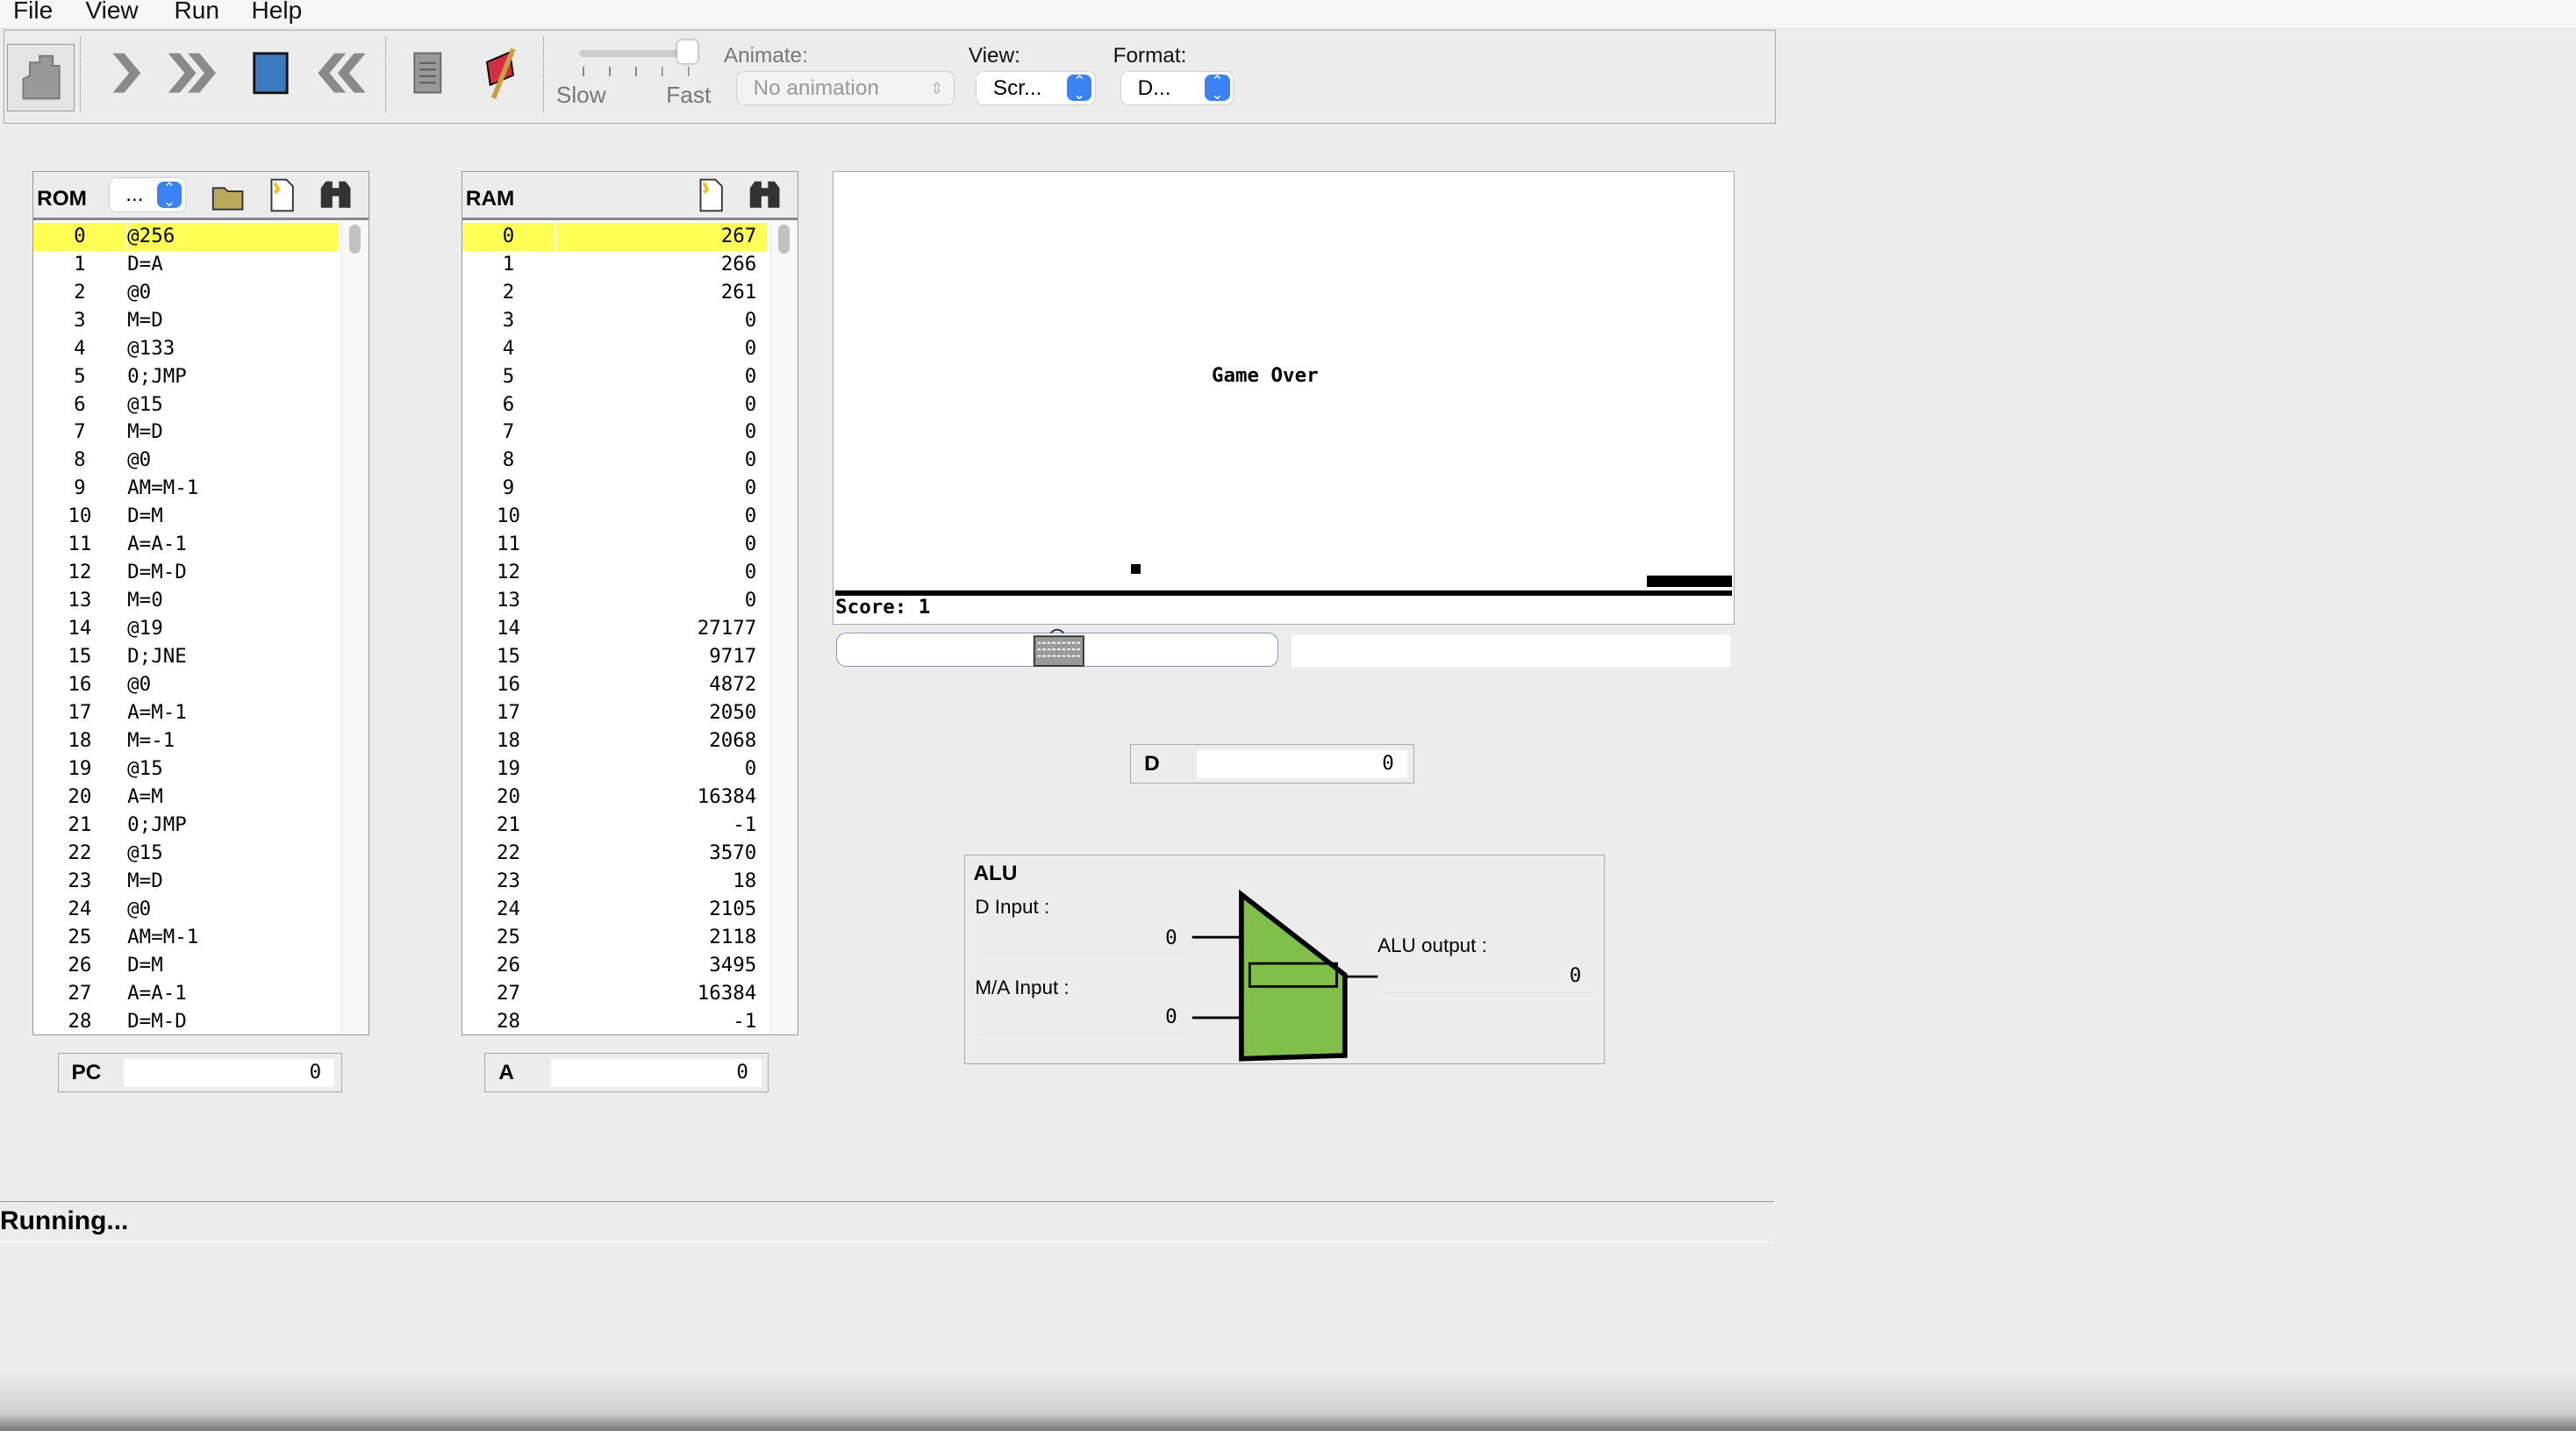 The width and height of the screenshot is (2576, 1431). I want to click on rom-row: 17 A=M-1, so click(185, 713).